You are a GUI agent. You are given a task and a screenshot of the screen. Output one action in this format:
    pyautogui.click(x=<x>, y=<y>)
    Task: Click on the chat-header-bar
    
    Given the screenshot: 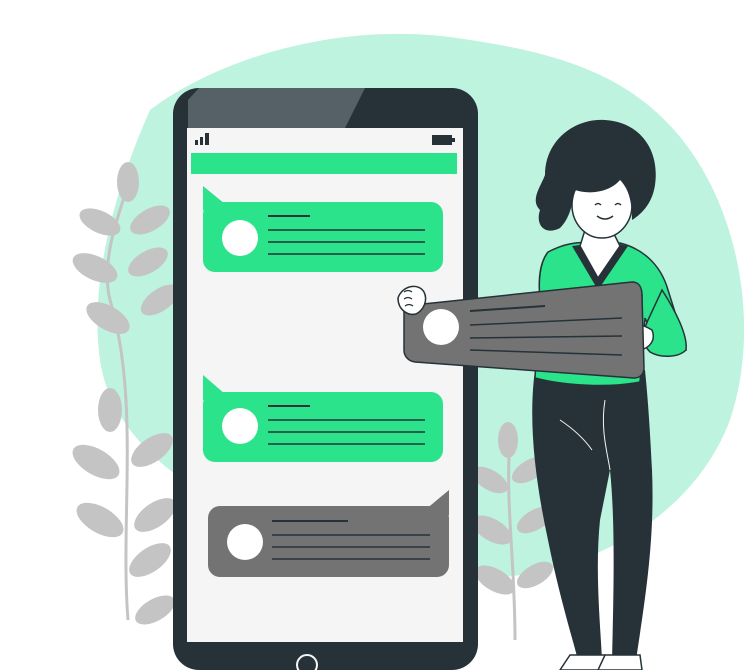 What is the action you would take?
    pyautogui.click(x=324, y=163)
    